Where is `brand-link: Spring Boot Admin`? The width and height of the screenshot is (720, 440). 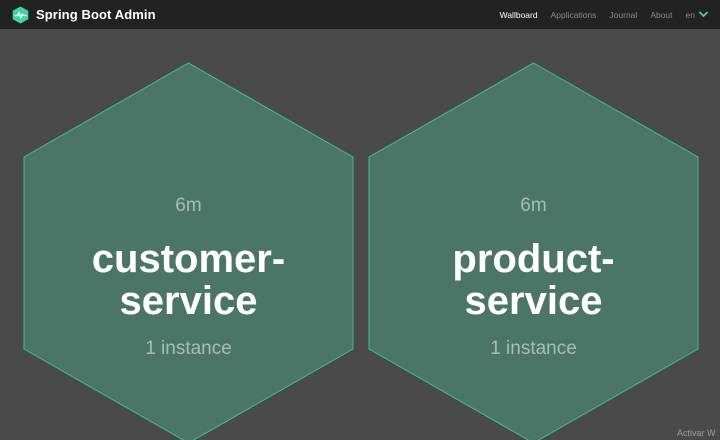
brand-link: Spring Boot Admin is located at coordinates (84, 15).